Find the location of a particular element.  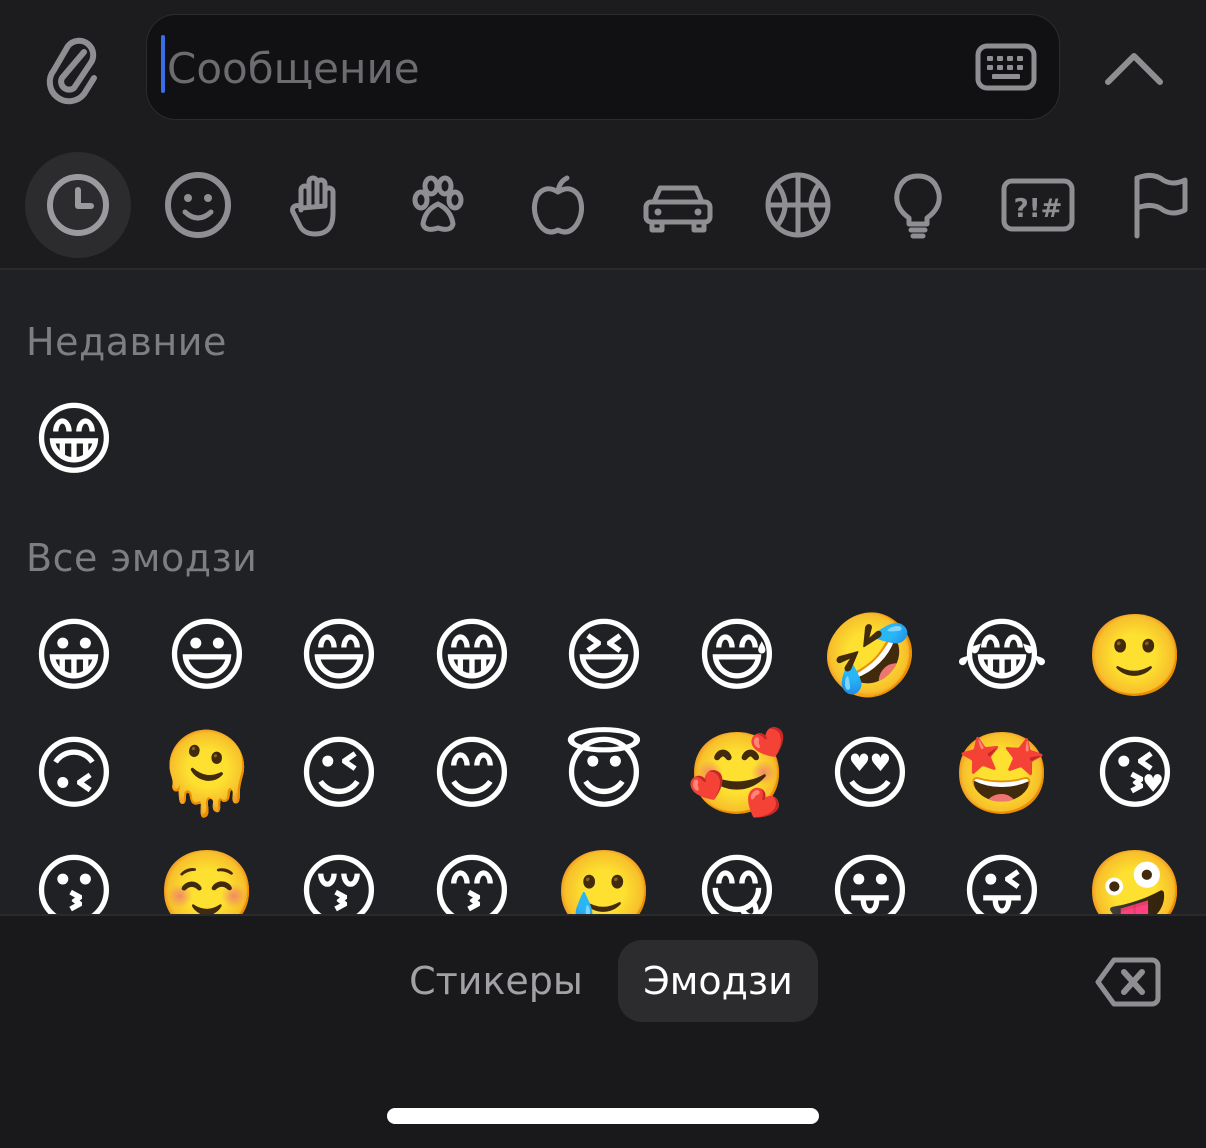

paperclip-icon is located at coordinates (71, 71).